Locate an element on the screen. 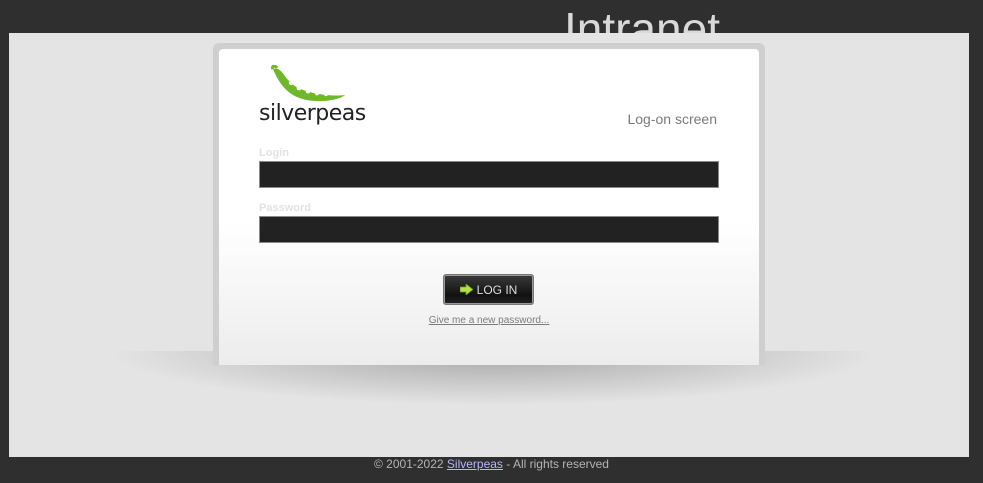 This screenshot has width=983, height=483. password-label: Password is located at coordinates (285, 208).